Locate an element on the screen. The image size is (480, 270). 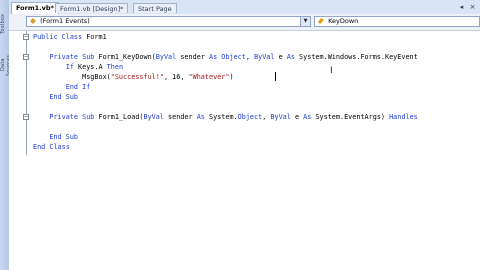
code-token: System.EventArgs) is located at coordinates (350, 117).